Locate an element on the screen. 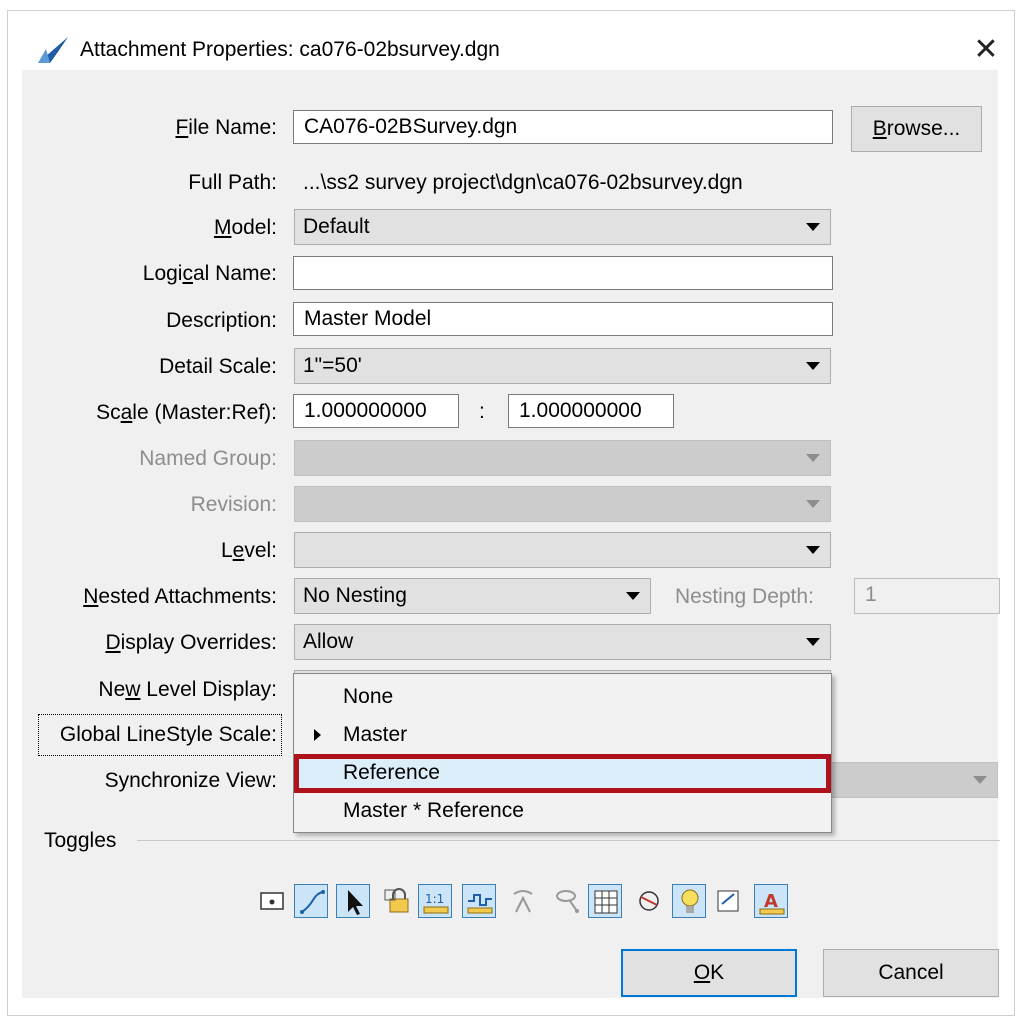 The height and width of the screenshot is (1024, 1023). close-button: ✕ is located at coordinates (986, 49).